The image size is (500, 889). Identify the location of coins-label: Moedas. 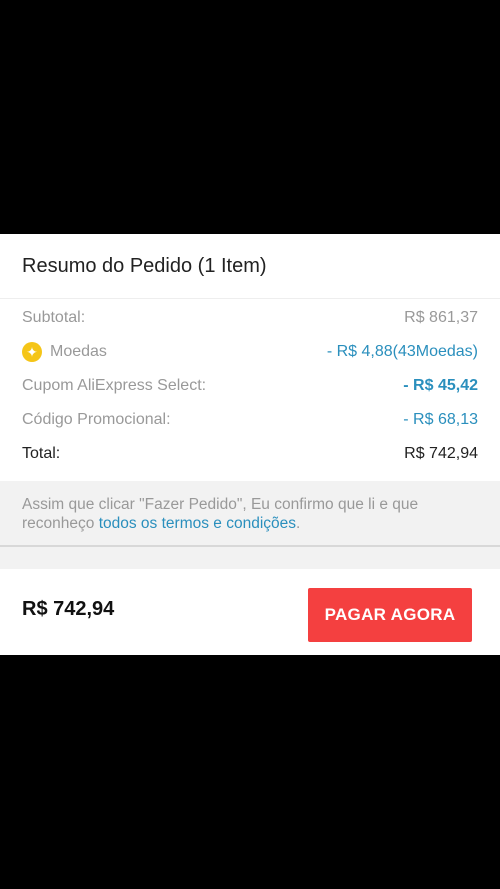
(78, 351).